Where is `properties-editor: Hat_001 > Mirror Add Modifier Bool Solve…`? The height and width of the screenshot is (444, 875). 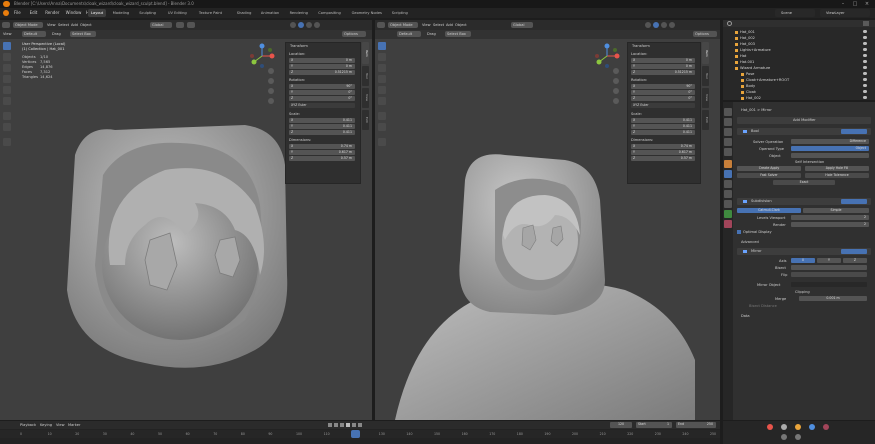 properties-editor: Hat_001 > Mirror Add Modifier Bool Solve… is located at coordinates (799, 261).